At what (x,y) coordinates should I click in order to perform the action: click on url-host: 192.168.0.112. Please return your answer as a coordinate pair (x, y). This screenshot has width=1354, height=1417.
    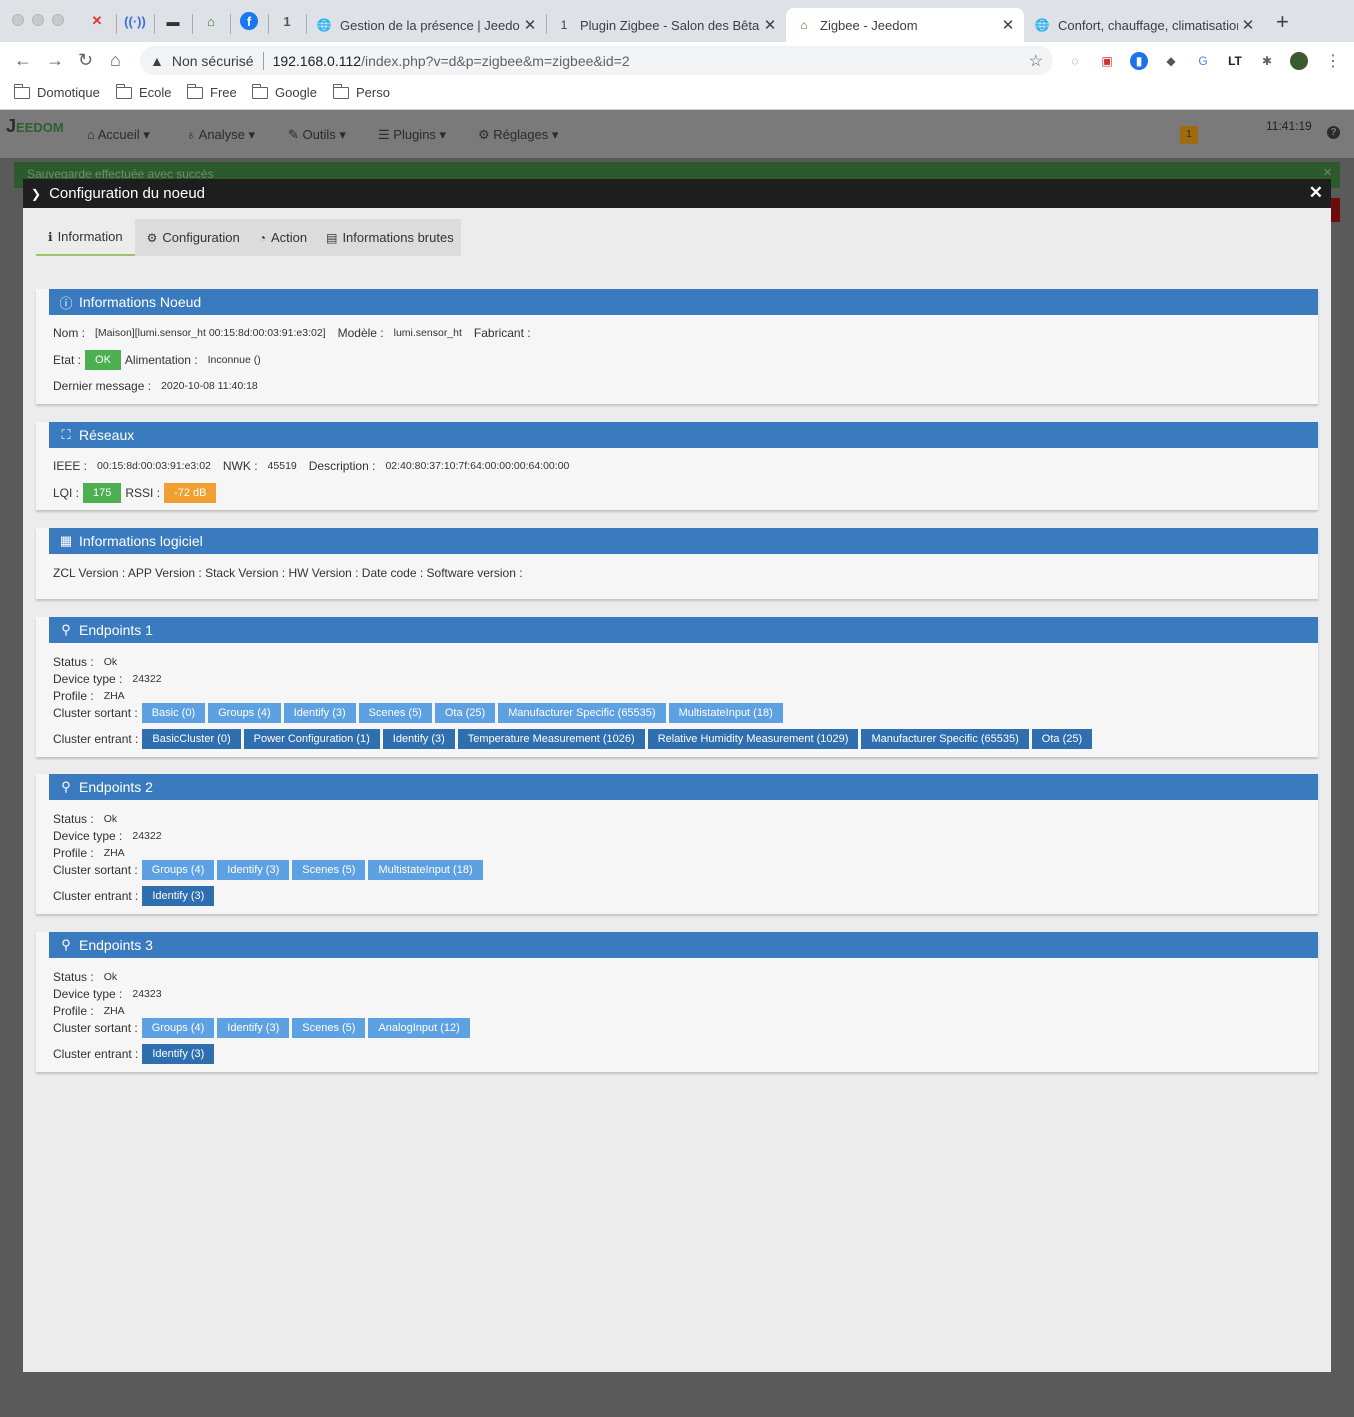
    Looking at the image, I should click on (317, 60).